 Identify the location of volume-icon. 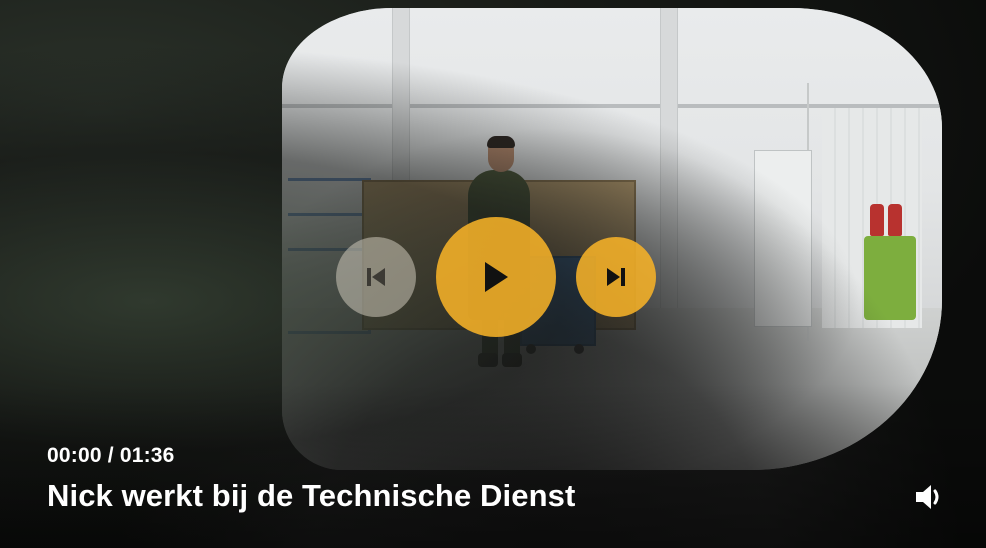
(929, 497).